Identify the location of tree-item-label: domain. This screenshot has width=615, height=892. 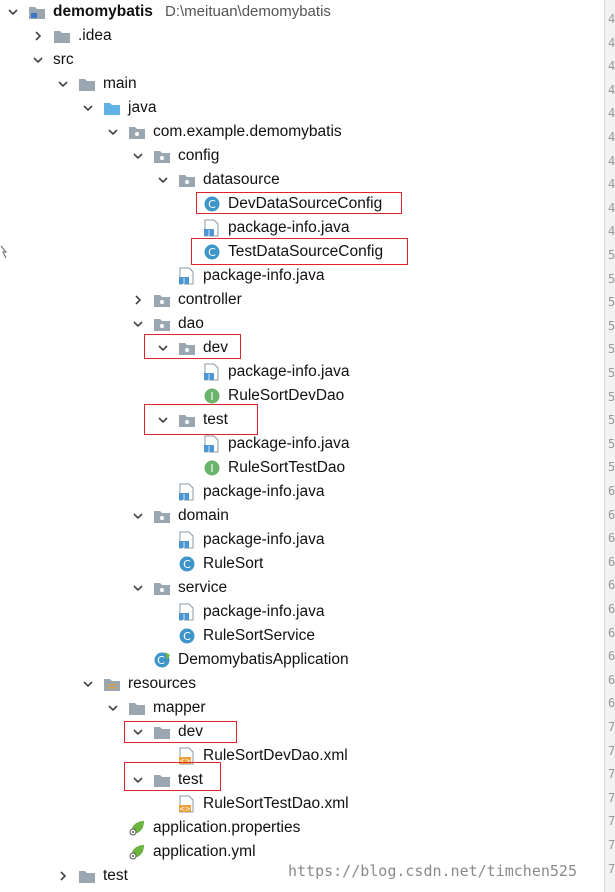
(203, 515).